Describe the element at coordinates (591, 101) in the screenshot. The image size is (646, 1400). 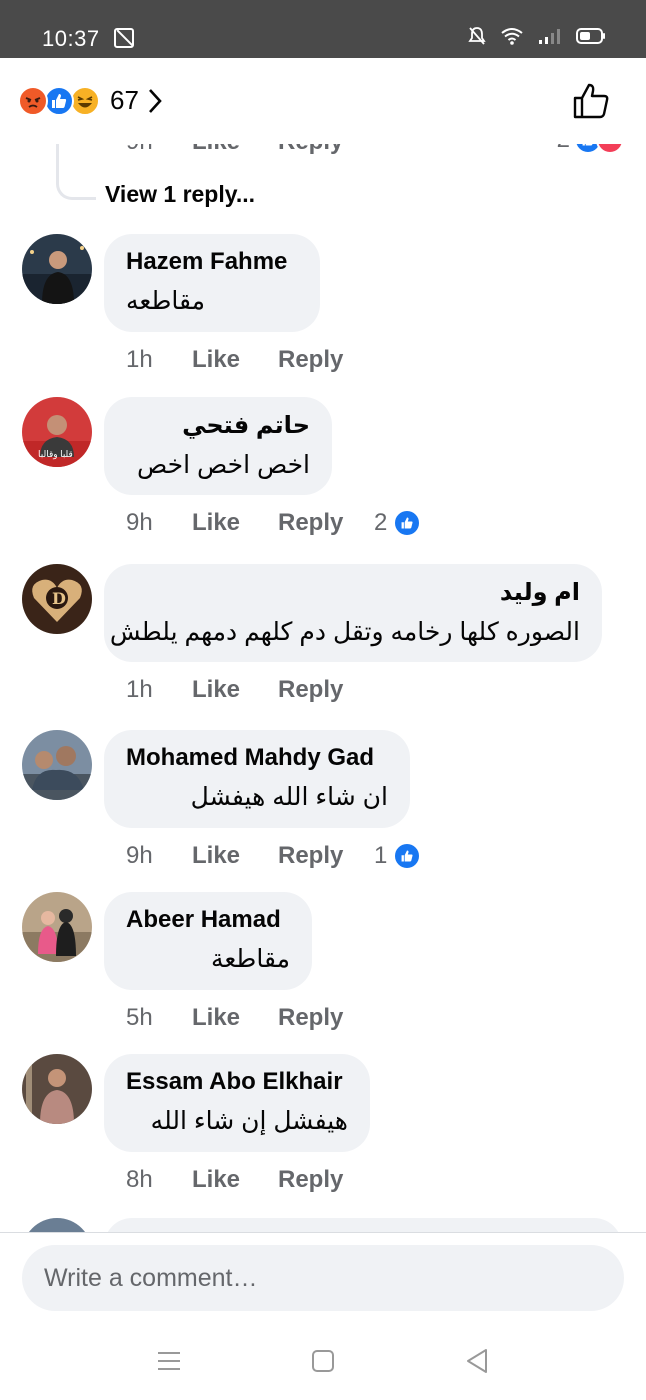
I see `thumbs-up-icon` at that location.